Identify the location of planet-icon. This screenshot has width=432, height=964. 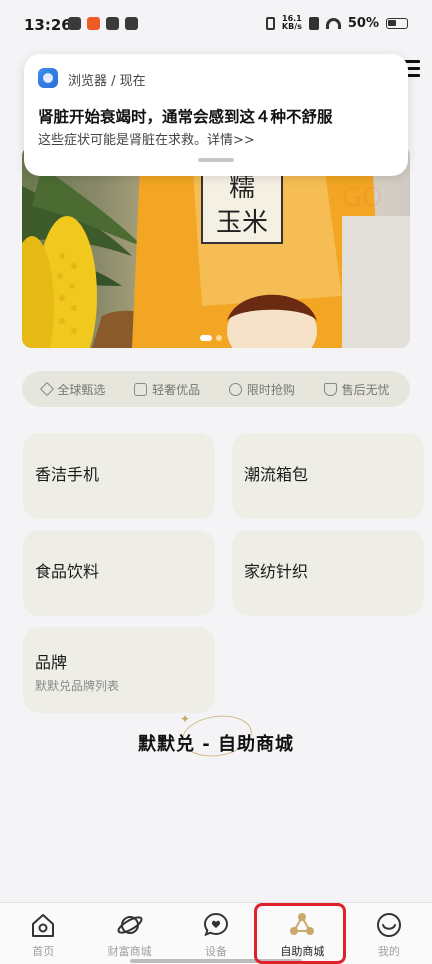
(130, 925).